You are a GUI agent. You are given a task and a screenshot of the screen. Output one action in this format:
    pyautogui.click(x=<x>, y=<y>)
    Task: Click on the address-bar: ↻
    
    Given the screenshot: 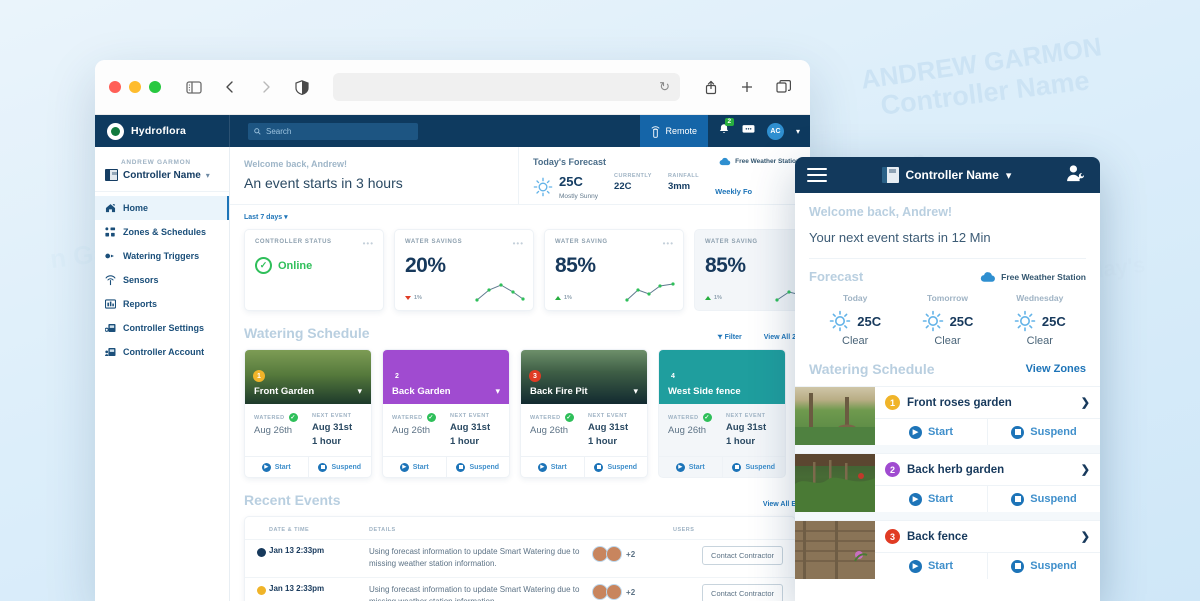 What is the action you would take?
    pyautogui.click(x=506, y=87)
    